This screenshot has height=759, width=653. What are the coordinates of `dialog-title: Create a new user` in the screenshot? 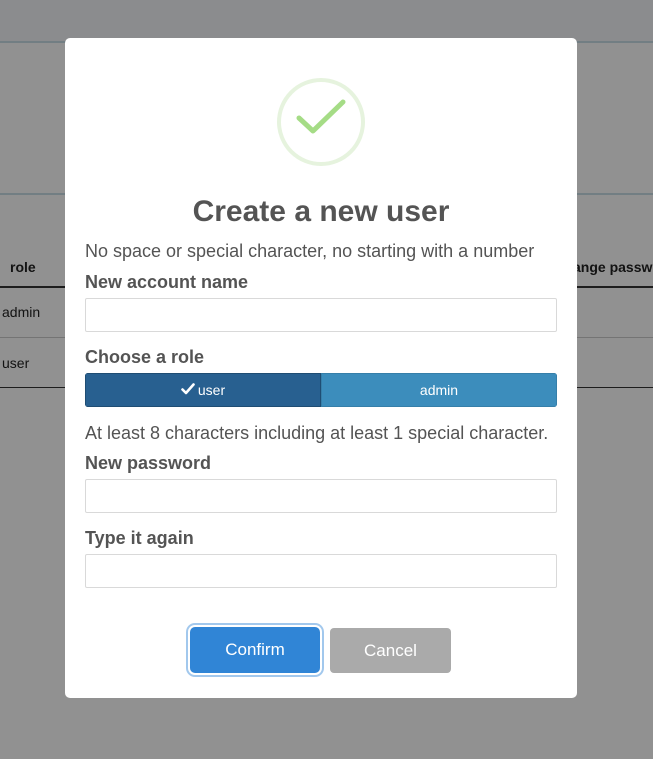 It's located at (321, 211).